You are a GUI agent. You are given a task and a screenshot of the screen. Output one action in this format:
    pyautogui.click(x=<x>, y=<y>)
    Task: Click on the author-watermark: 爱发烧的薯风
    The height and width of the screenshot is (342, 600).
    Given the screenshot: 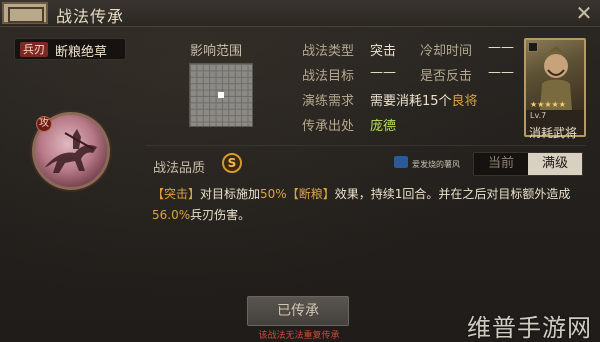 What is the action you would take?
    pyautogui.click(x=436, y=164)
    